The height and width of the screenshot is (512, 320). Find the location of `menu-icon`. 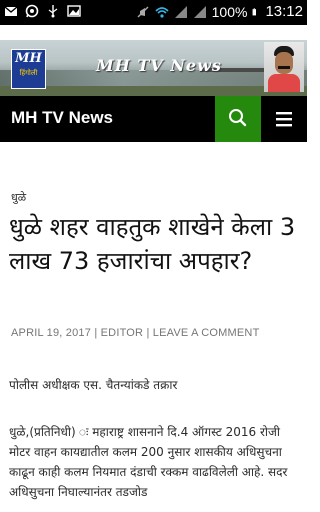

menu-icon is located at coordinates (284, 119).